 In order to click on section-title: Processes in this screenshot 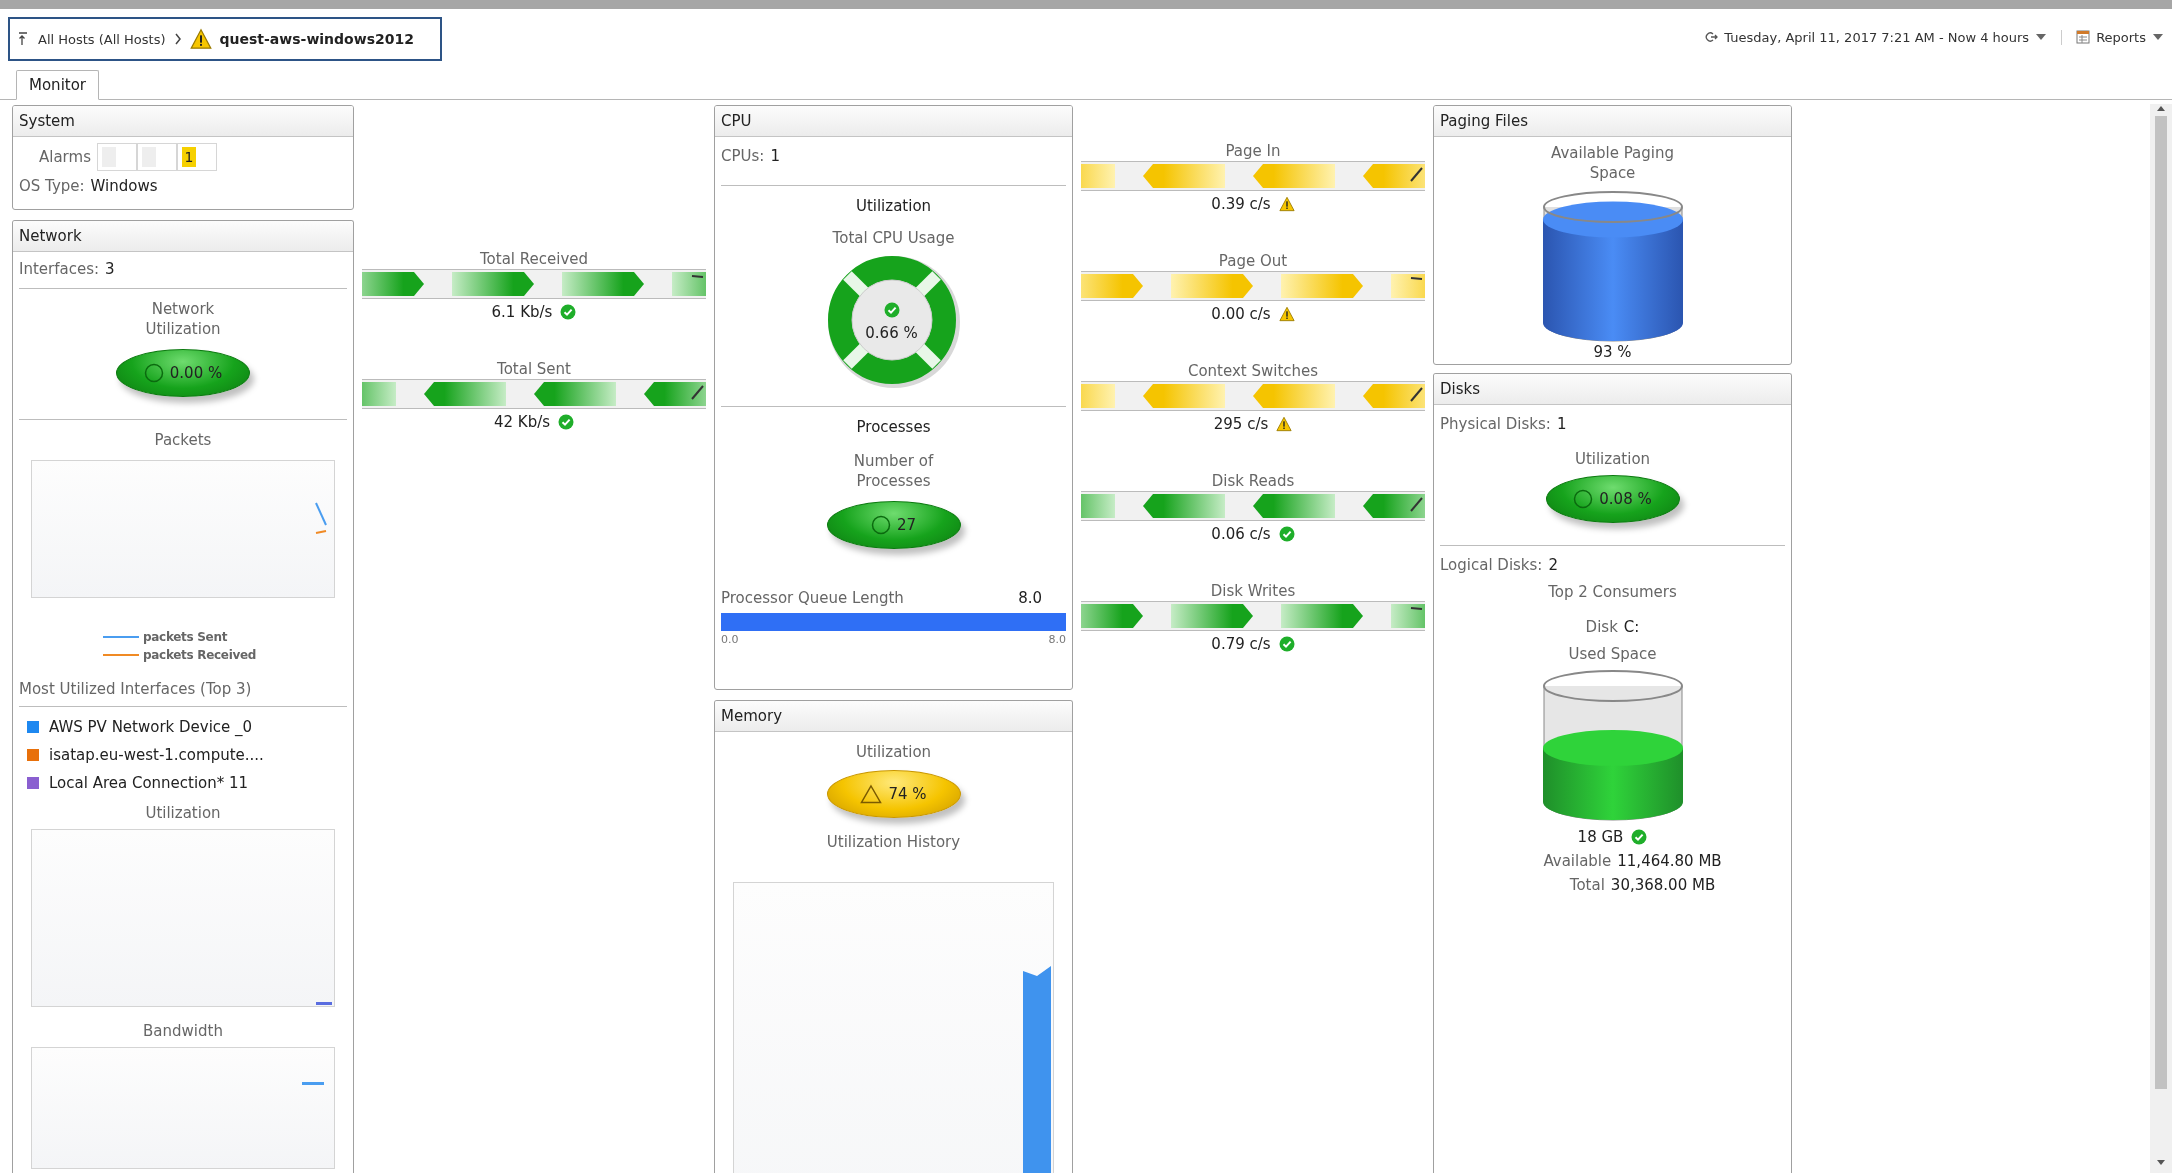, I will do `click(893, 427)`.